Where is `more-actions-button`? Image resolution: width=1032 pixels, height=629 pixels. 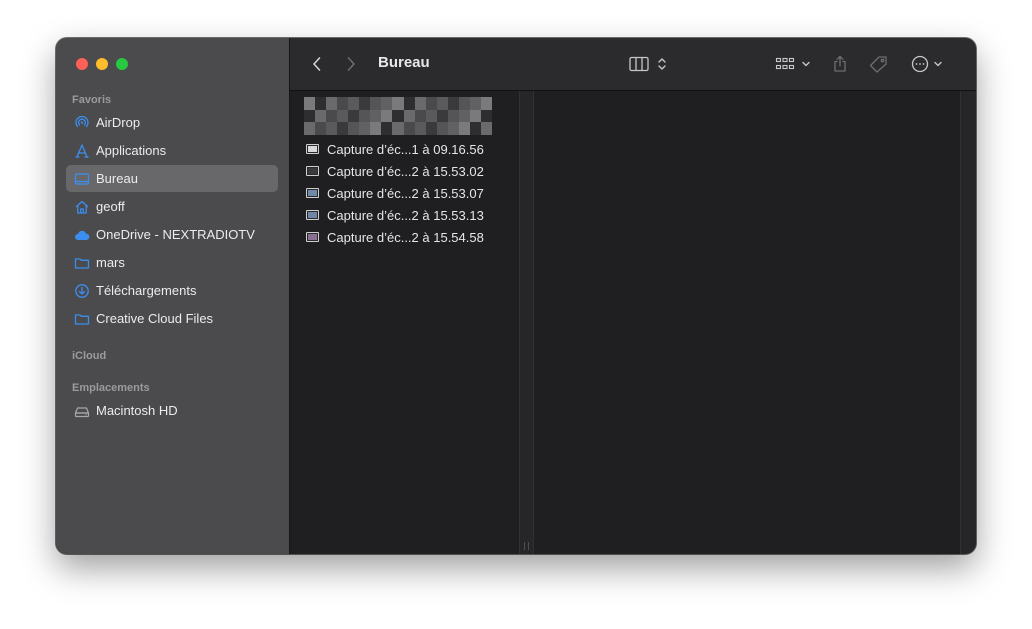
more-actions-button is located at coordinates (927, 64).